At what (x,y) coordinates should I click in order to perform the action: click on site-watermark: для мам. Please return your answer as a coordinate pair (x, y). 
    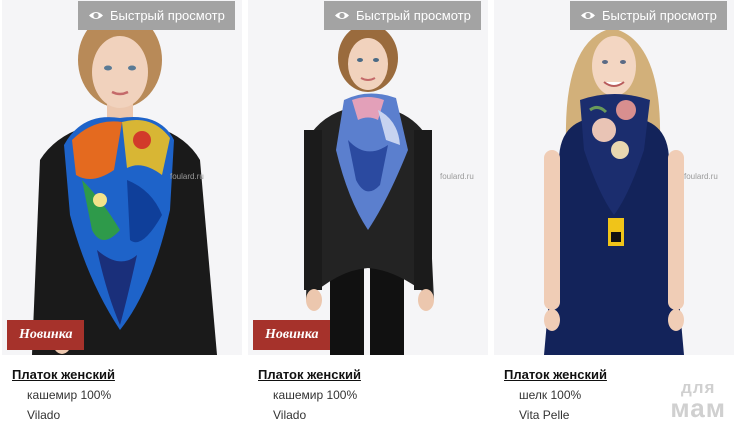
    Looking at the image, I should click on (698, 400).